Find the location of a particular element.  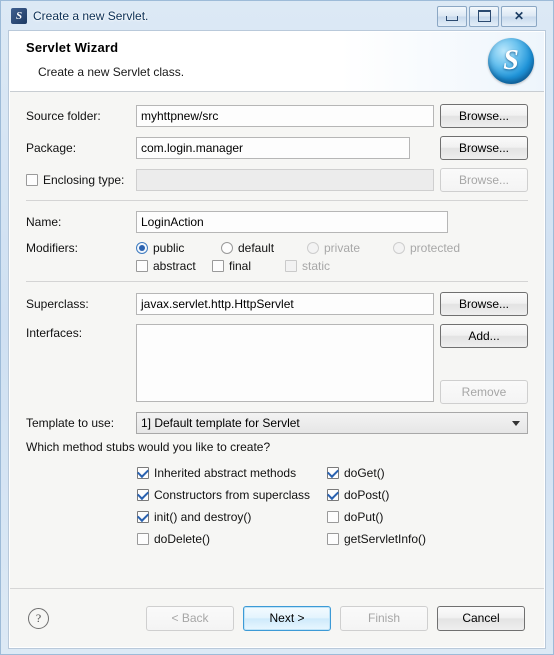

stub-constructors-from-superclass: Constructors from superclass is located at coordinates (232, 495).